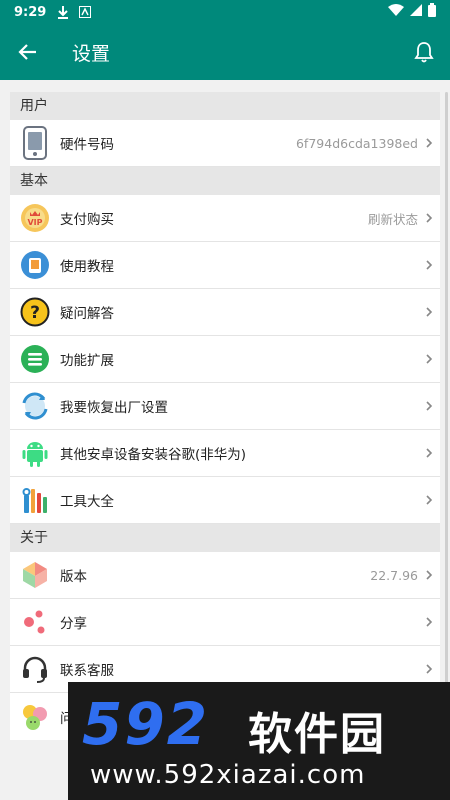 This screenshot has width=450, height=800. I want to click on section-header-about: 关于, so click(225, 538).